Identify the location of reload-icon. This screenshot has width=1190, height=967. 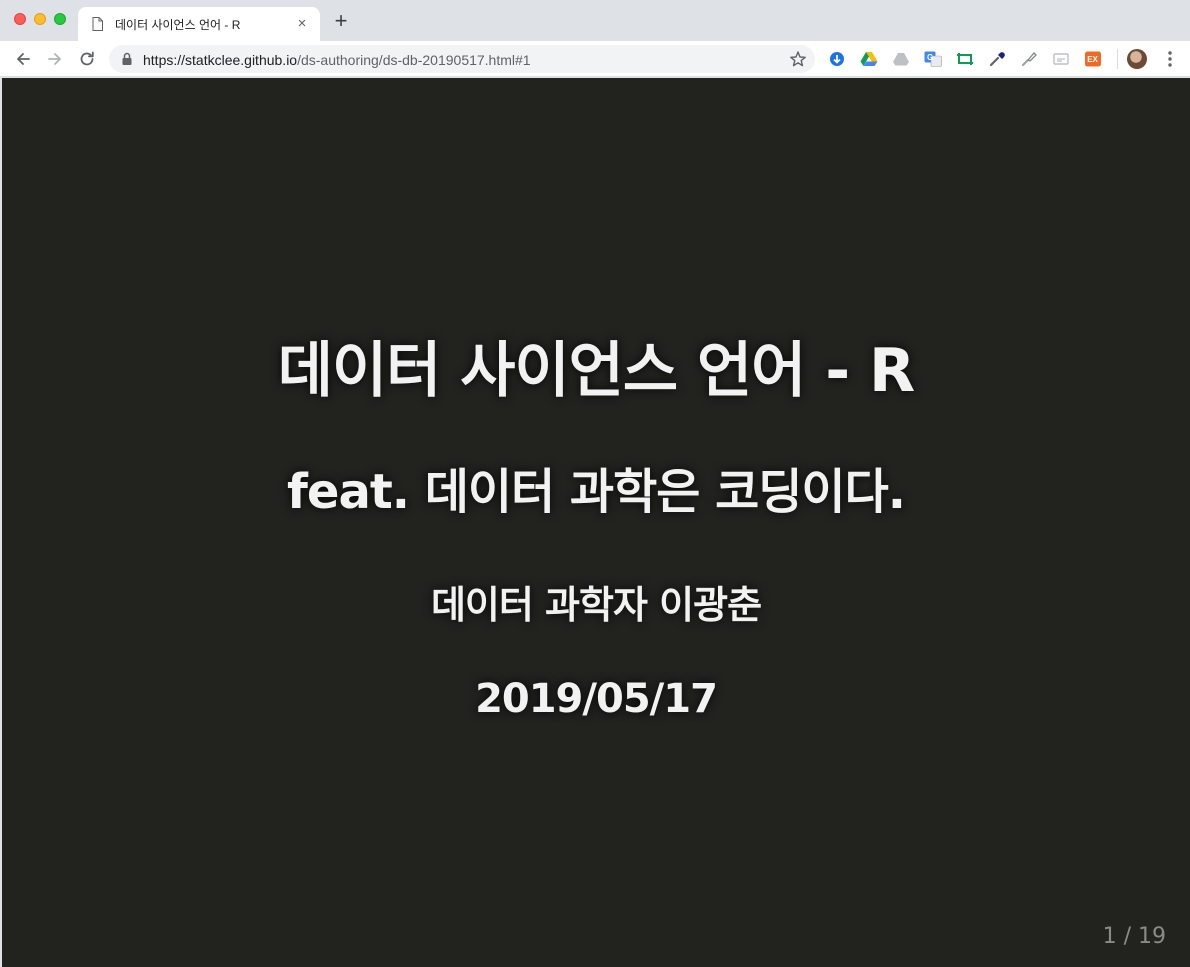
(87, 58).